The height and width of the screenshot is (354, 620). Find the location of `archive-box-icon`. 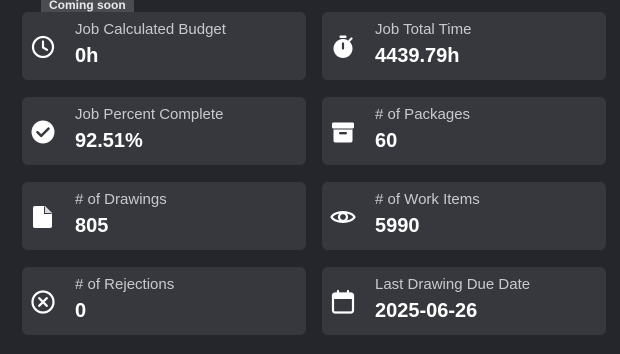

archive-box-icon is located at coordinates (343, 132).